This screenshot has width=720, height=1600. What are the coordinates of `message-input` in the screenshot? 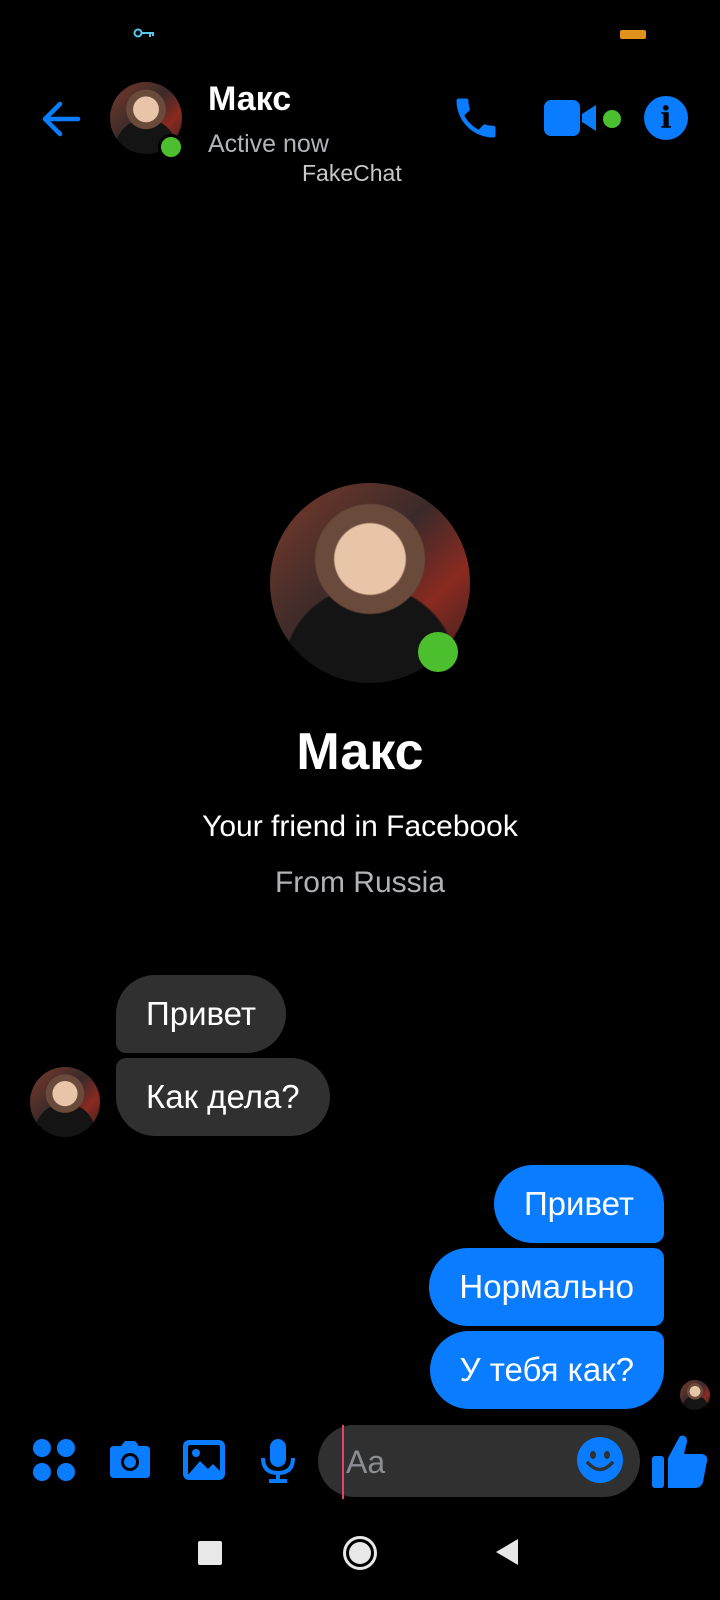 It's located at (450, 1462).